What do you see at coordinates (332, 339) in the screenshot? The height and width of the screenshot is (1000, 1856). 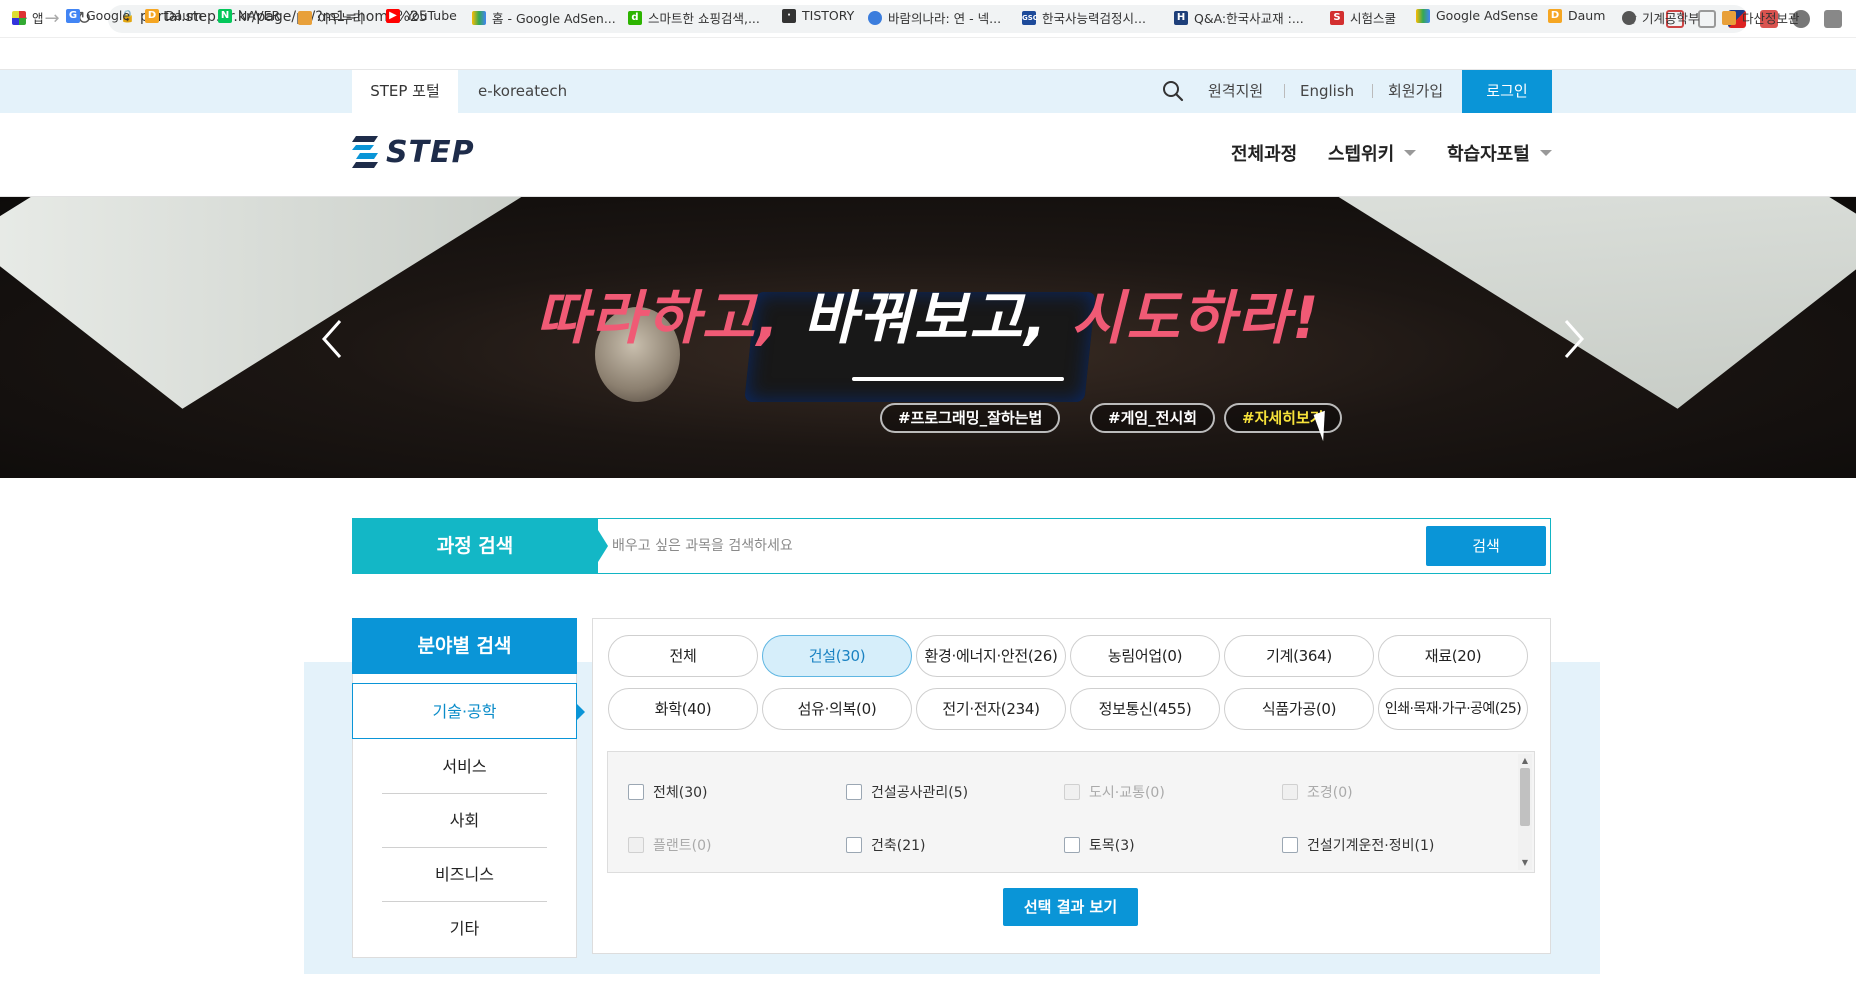 I see `chevron-left-icon` at bounding box center [332, 339].